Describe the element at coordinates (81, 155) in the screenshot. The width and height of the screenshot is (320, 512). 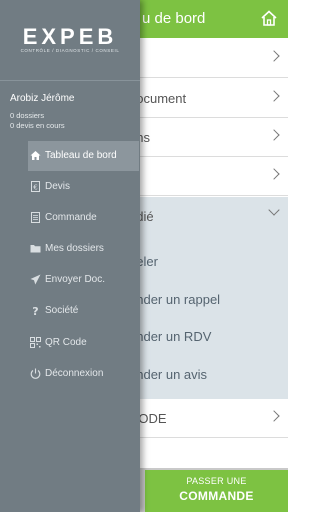
I see `nav-label: Tableau de bord` at that location.